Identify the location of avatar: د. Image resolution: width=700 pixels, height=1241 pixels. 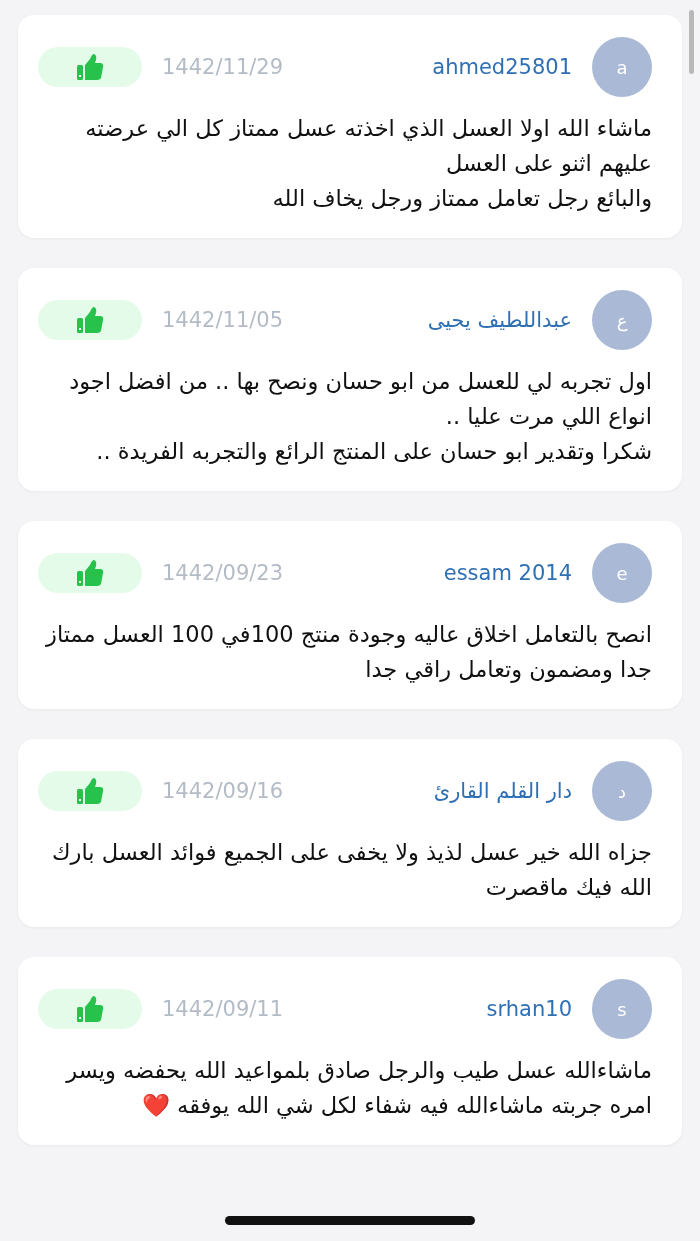
(622, 791).